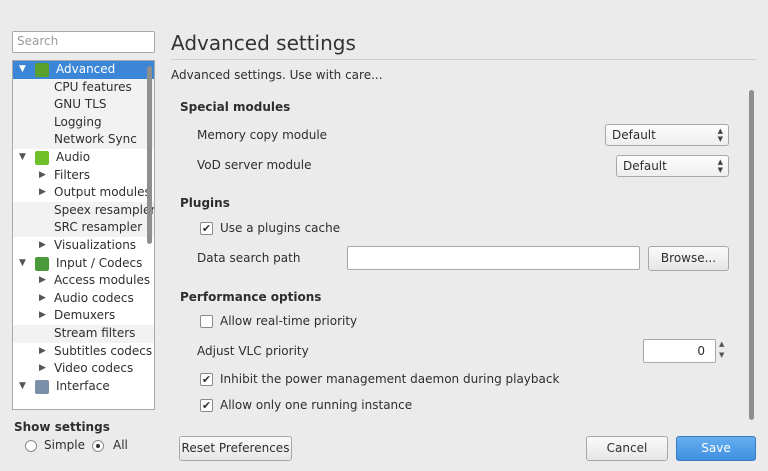  I want to click on advanced-chip-icon, so click(42, 70).